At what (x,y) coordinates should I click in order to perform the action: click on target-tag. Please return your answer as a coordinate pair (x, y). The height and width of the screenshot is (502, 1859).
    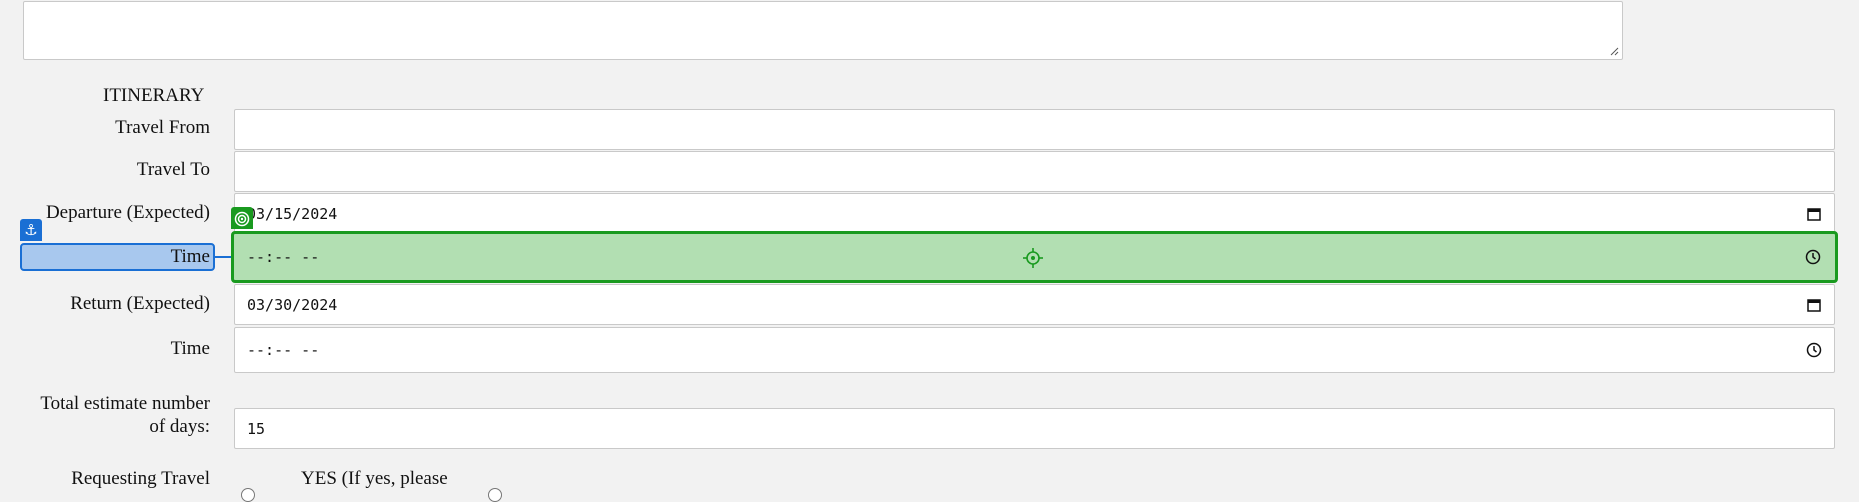
    Looking at the image, I should click on (242, 218).